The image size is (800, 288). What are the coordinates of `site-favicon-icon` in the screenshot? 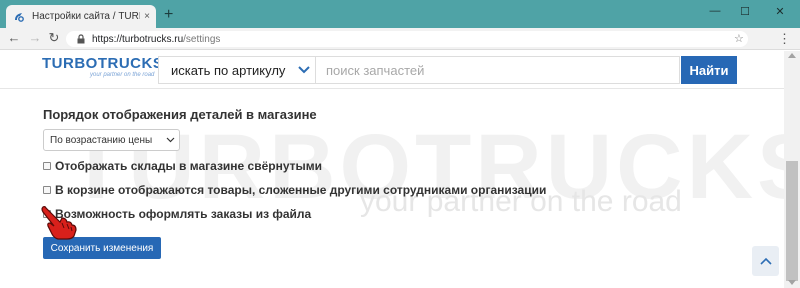 It's located at (19, 17).